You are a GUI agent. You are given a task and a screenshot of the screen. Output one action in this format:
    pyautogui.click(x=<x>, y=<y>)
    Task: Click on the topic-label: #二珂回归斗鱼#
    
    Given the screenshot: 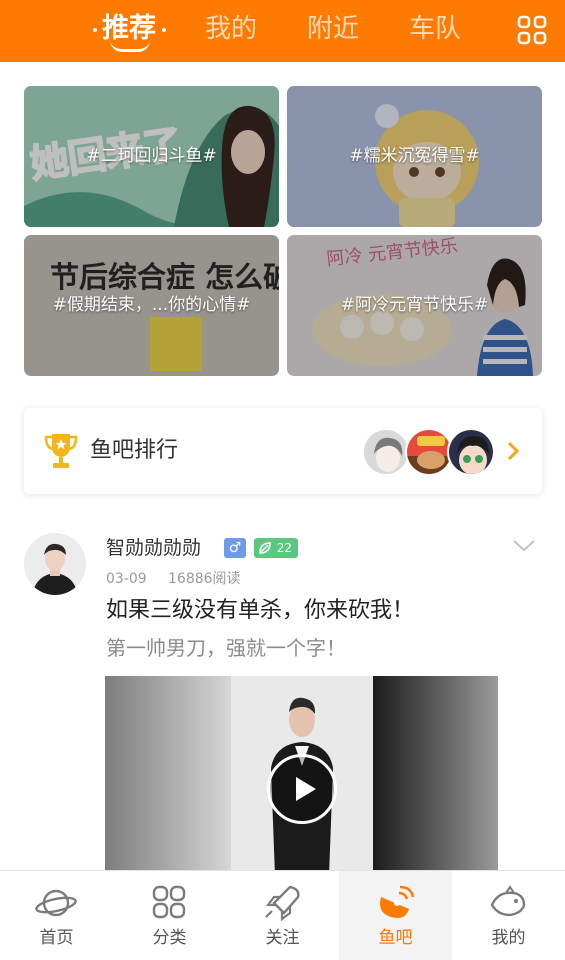 What is the action you would take?
    pyautogui.click(x=151, y=156)
    